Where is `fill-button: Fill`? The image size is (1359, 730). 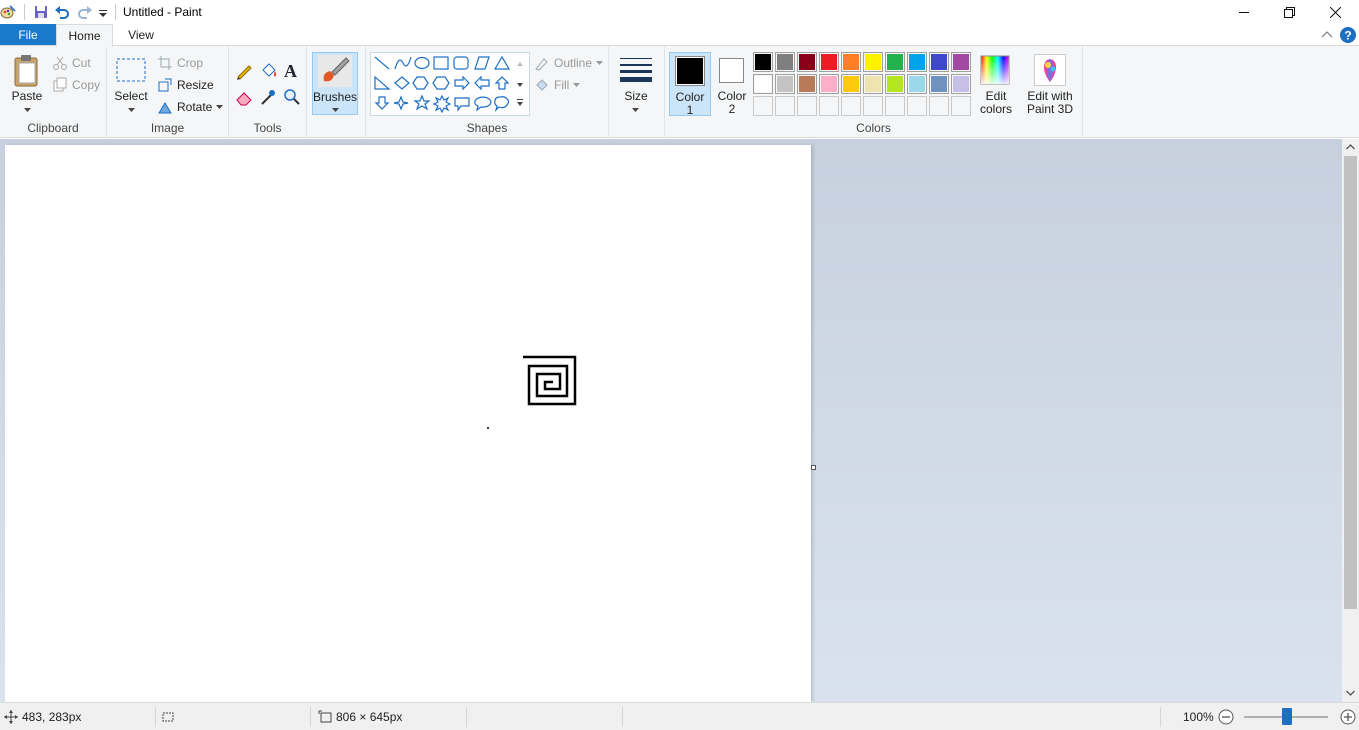
fill-button: Fill is located at coordinates (557, 85).